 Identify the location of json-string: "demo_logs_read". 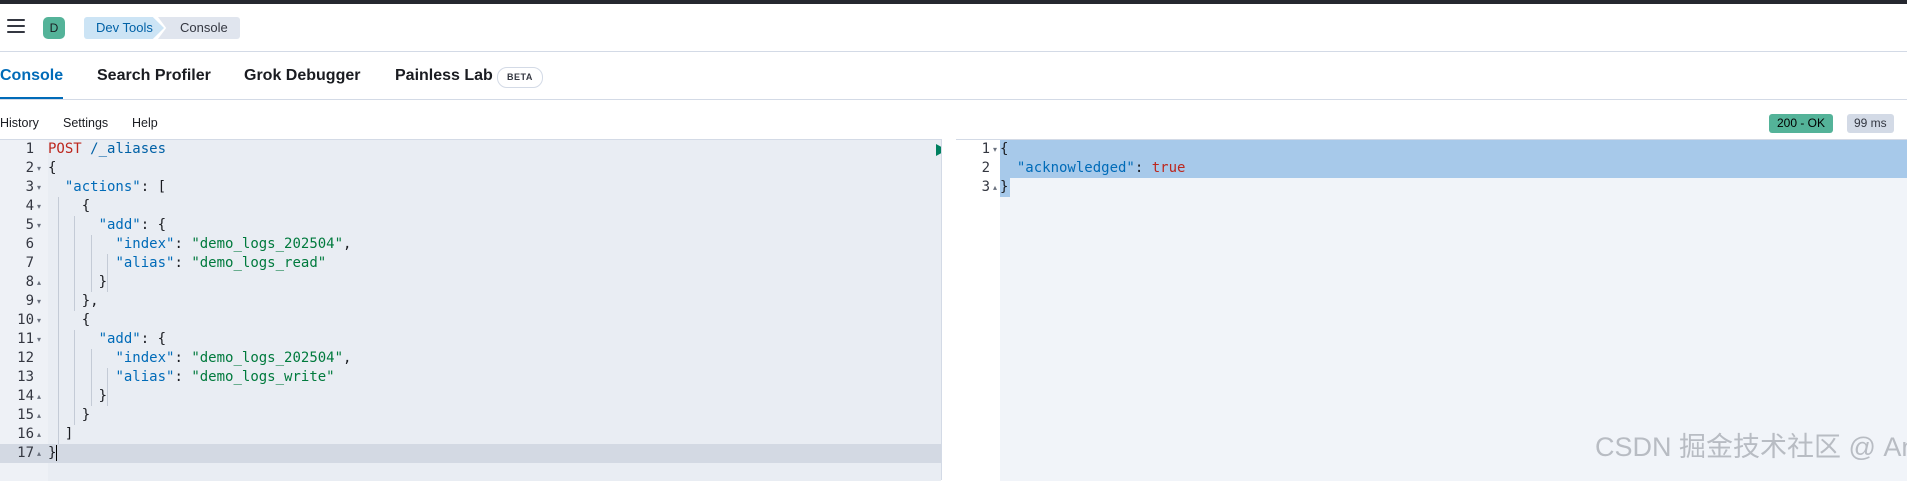
(259, 263).